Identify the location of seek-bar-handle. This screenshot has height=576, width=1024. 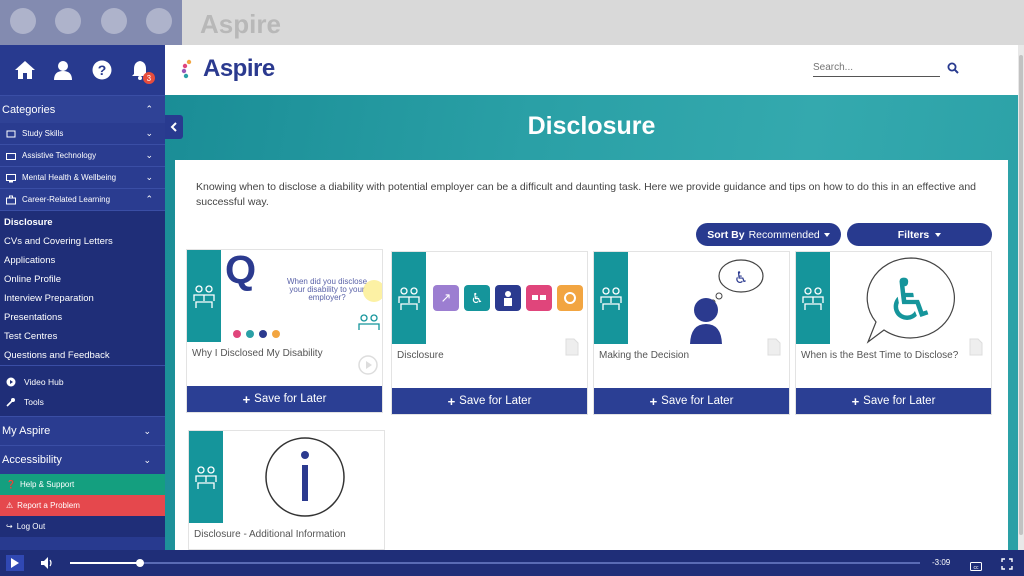
(139, 563).